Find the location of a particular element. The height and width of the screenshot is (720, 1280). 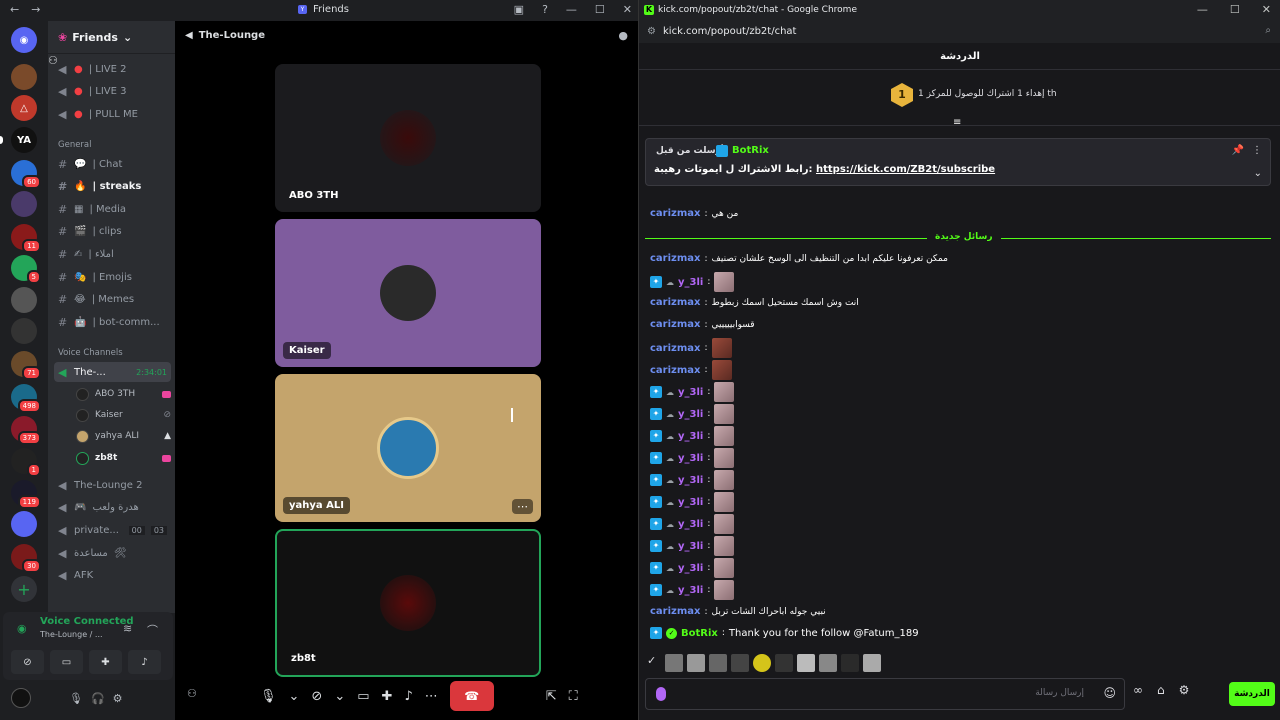

server-icon: 498 is located at coordinates (26, 398).